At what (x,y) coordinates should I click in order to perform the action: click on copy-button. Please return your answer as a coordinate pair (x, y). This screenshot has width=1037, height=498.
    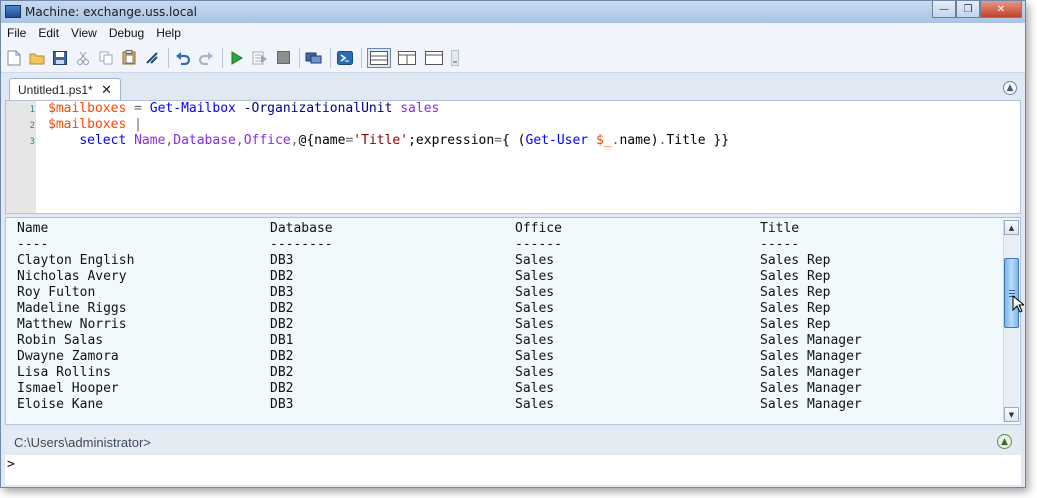
    Looking at the image, I should click on (106, 58).